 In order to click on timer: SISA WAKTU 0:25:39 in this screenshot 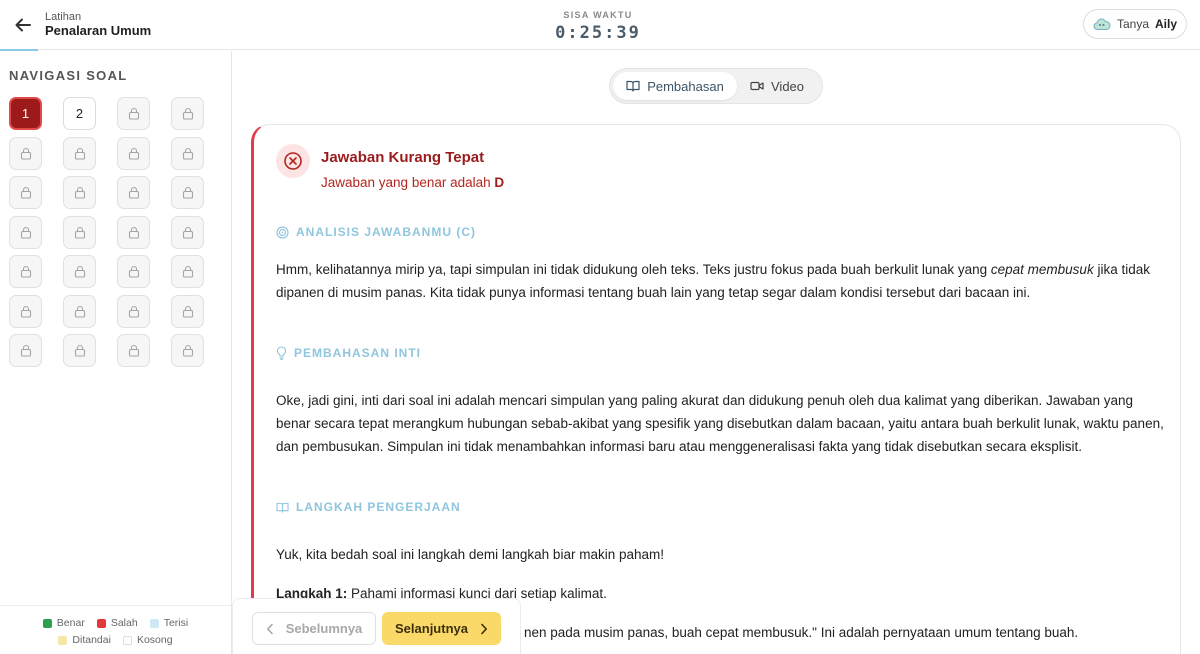, I will do `click(598, 26)`.